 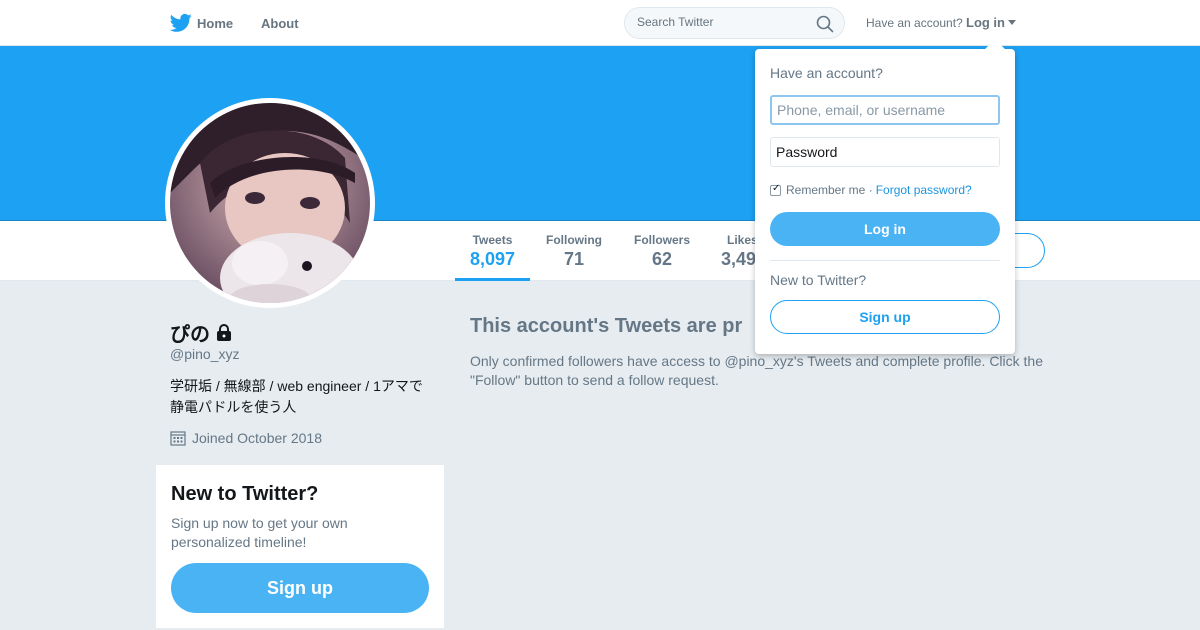 I want to click on dropdown-signup-button: Sign up, so click(x=885, y=317).